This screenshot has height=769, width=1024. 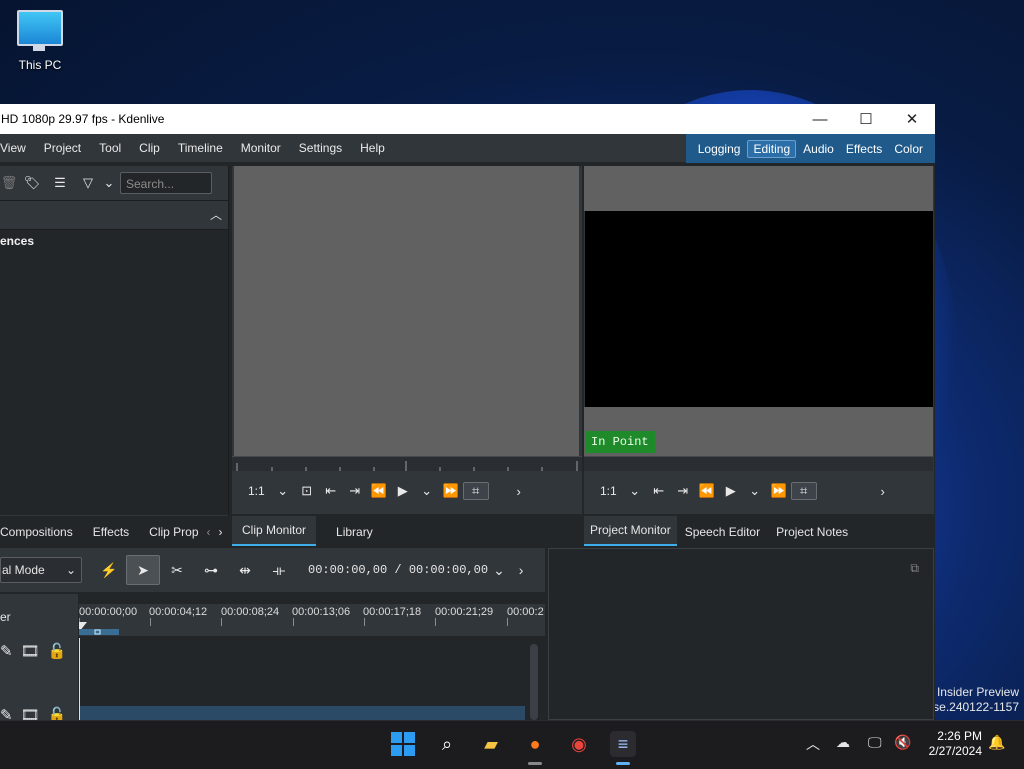 What do you see at coordinates (114, 341) in the screenshot?
I see `project-bin: 🗑 🏷 ☰ ▽ ⌄ Search... ︿ ences` at bounding box center [114, 341].